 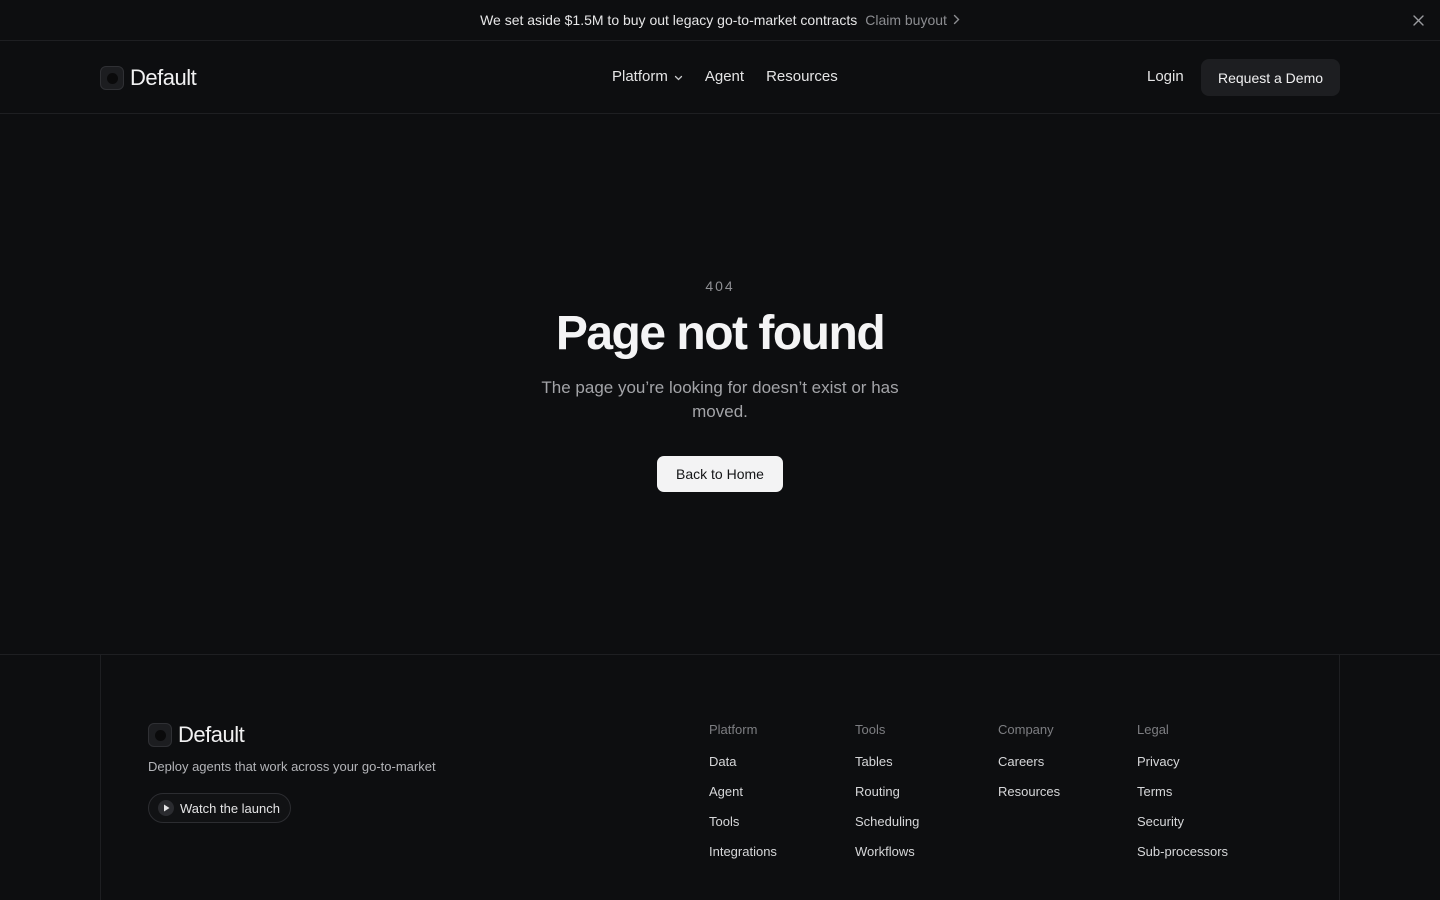 I want to click on brand-name: Default, so click(x=163, y=77).